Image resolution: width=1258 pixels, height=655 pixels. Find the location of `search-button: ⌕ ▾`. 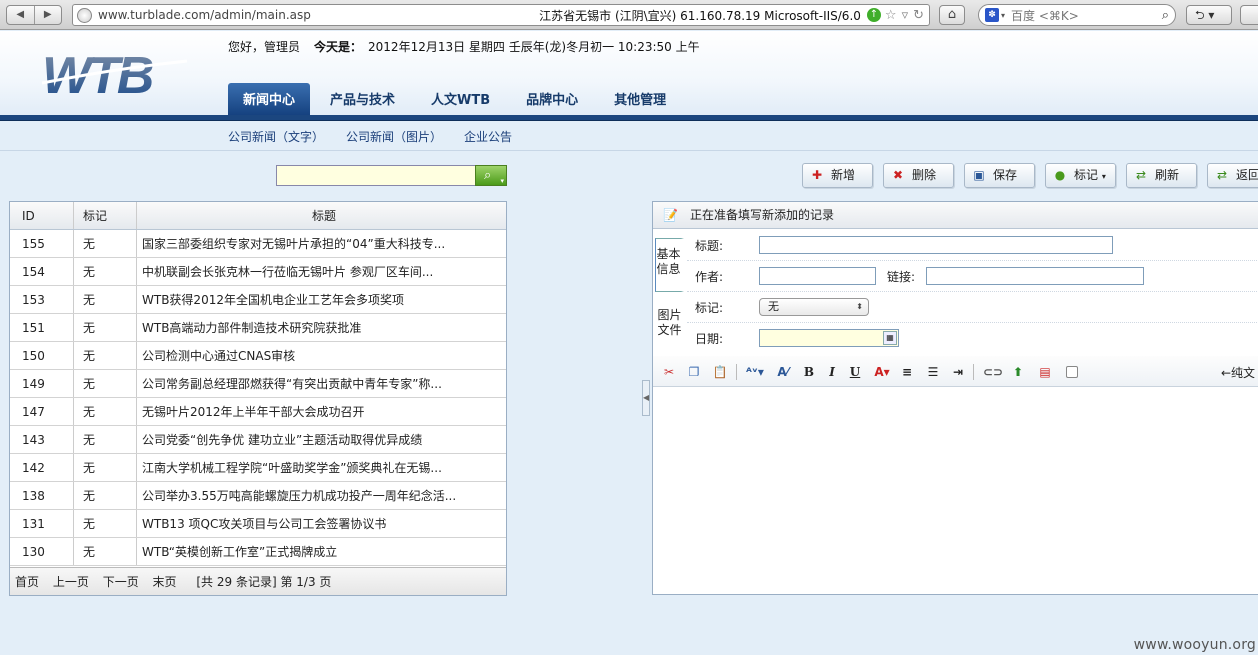

search-button: ⌕ ▾ is located at coordinates (491, 175).